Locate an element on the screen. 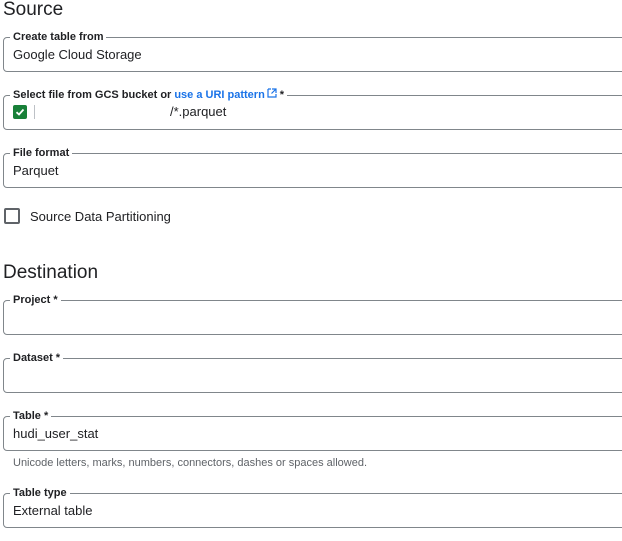 This screenshot has width=622, height=541. destination-section-title: Destination is located at coordinates (51, 272).